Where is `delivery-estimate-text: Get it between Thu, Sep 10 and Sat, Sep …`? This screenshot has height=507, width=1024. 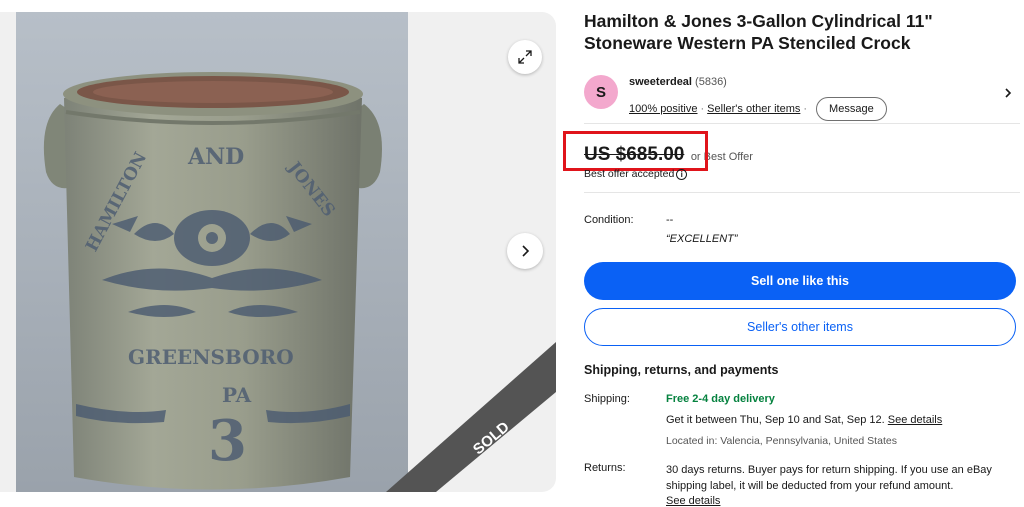
delivery-estimate-text: Get it between Thu, Sep 10 and Sat, Sep … is located at coordinates (775, 420).